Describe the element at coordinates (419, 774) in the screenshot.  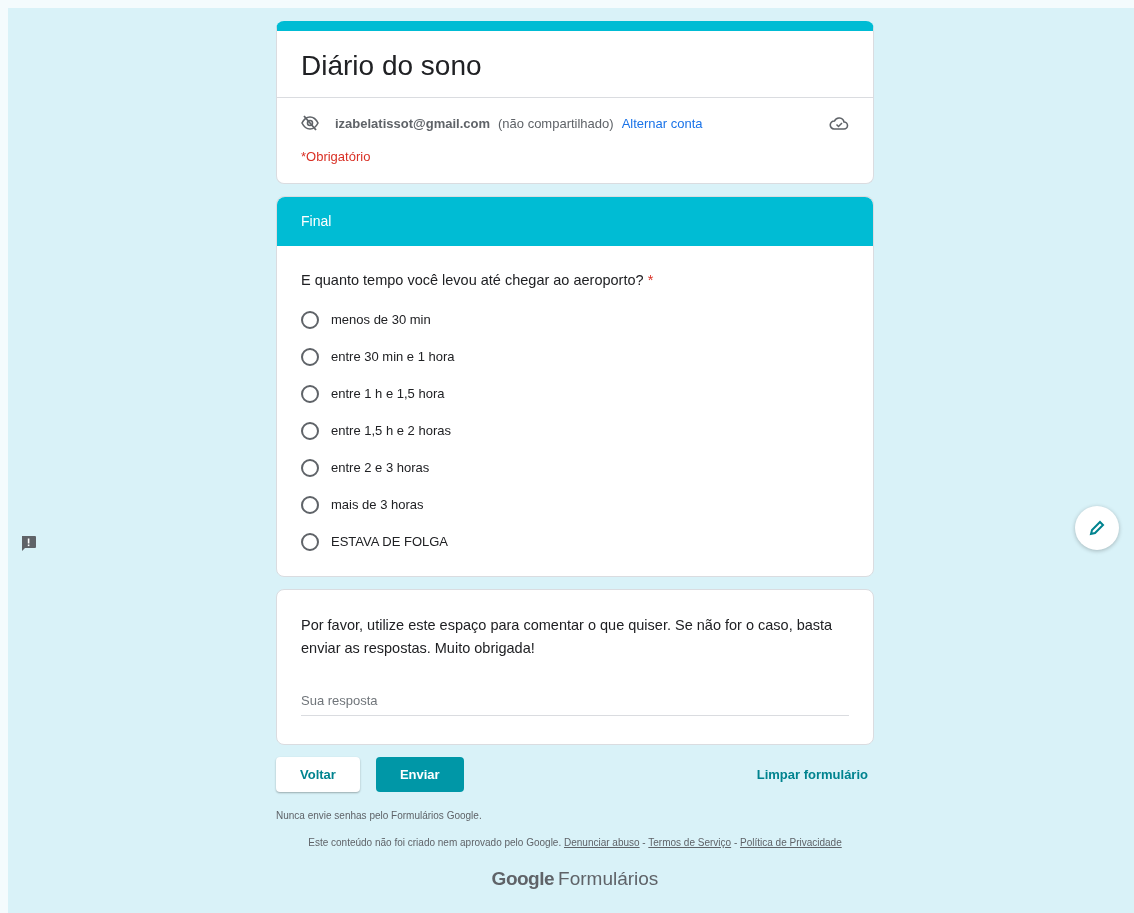
I see `submit-button: Enviar` at that location.